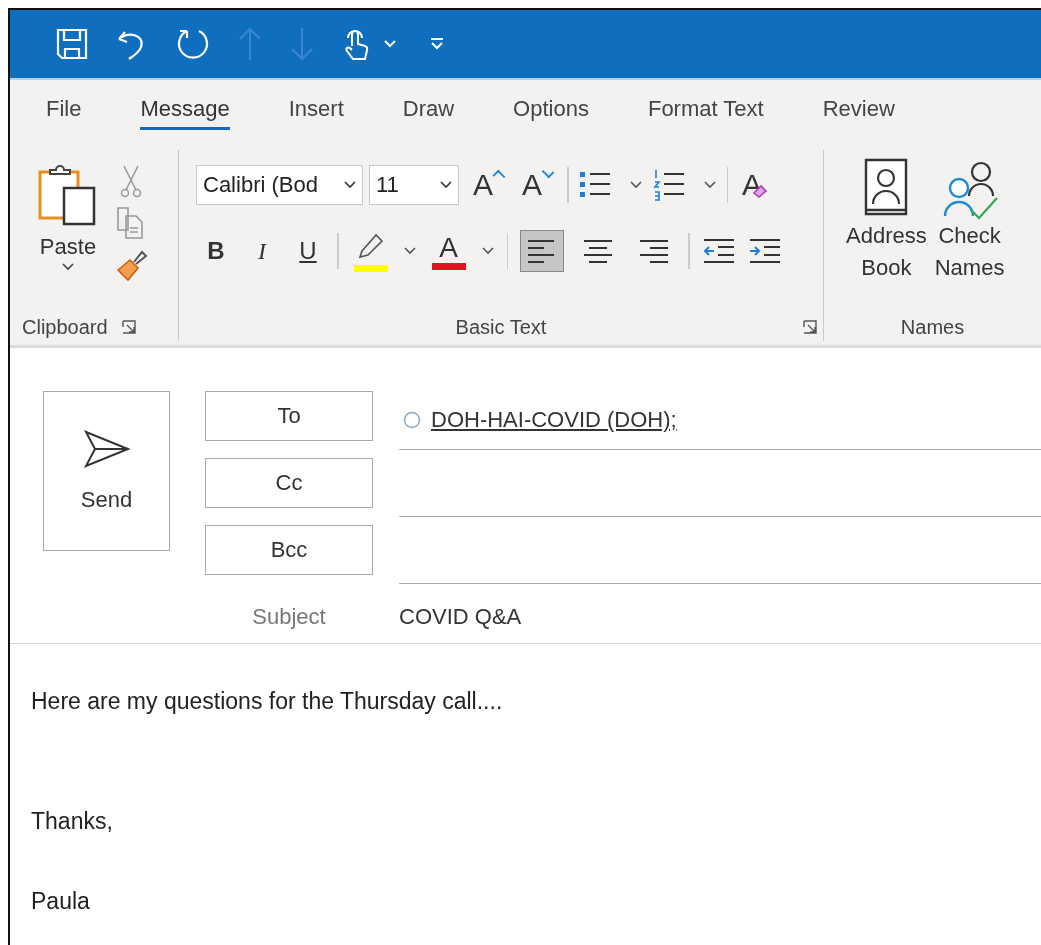 The width and height of the screenshot is (1041, 945). Describe the element at coordinates (316, 110) in the screenshot. I see `ribbon-tab: Insert` at that location.